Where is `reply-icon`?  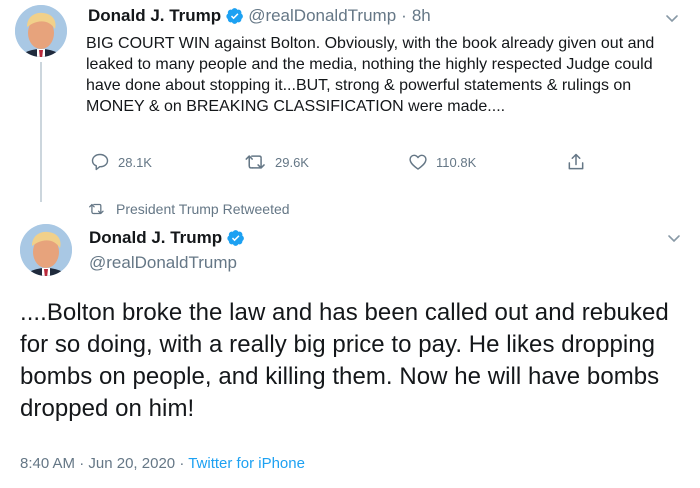
reply-icon is located at coordinates (100, 162).